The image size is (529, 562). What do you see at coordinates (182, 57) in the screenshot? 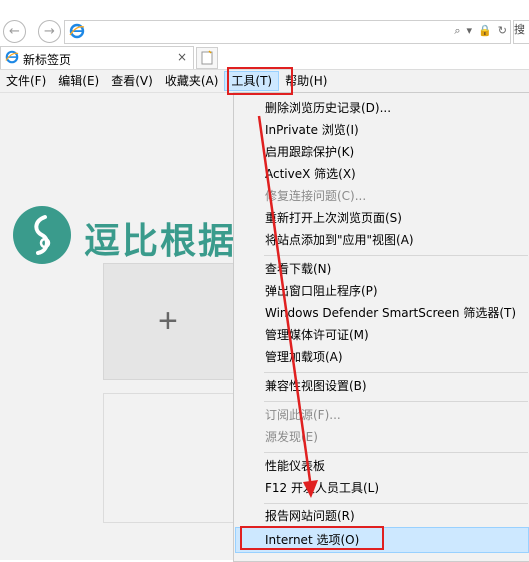
I see `close-tab-icon: ×` at bounding box center [182, 57].